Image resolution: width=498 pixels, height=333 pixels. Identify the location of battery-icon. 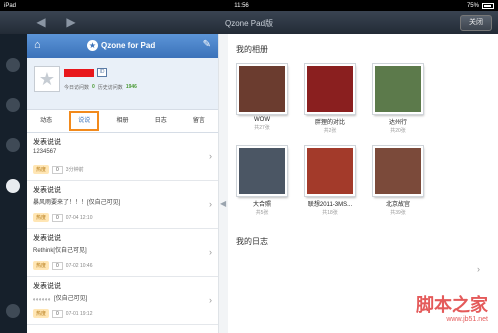
(487, 5).